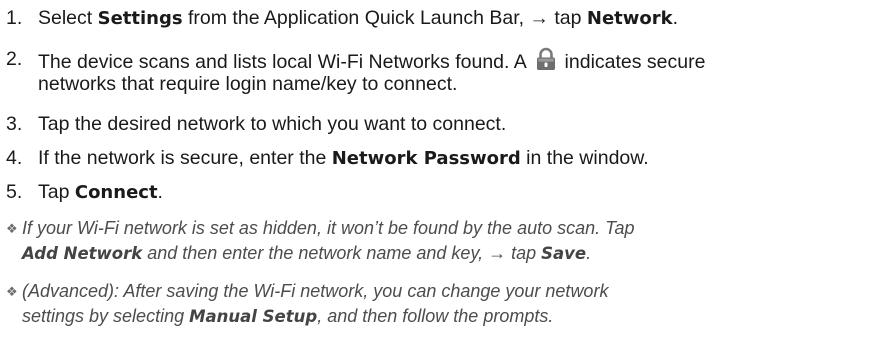 The width and height of the screenshot is (879, 342). What do you see at coordinates (14, 124) in the screenshot?
I see `step-number: 3.` at bounding box center [14, 124].